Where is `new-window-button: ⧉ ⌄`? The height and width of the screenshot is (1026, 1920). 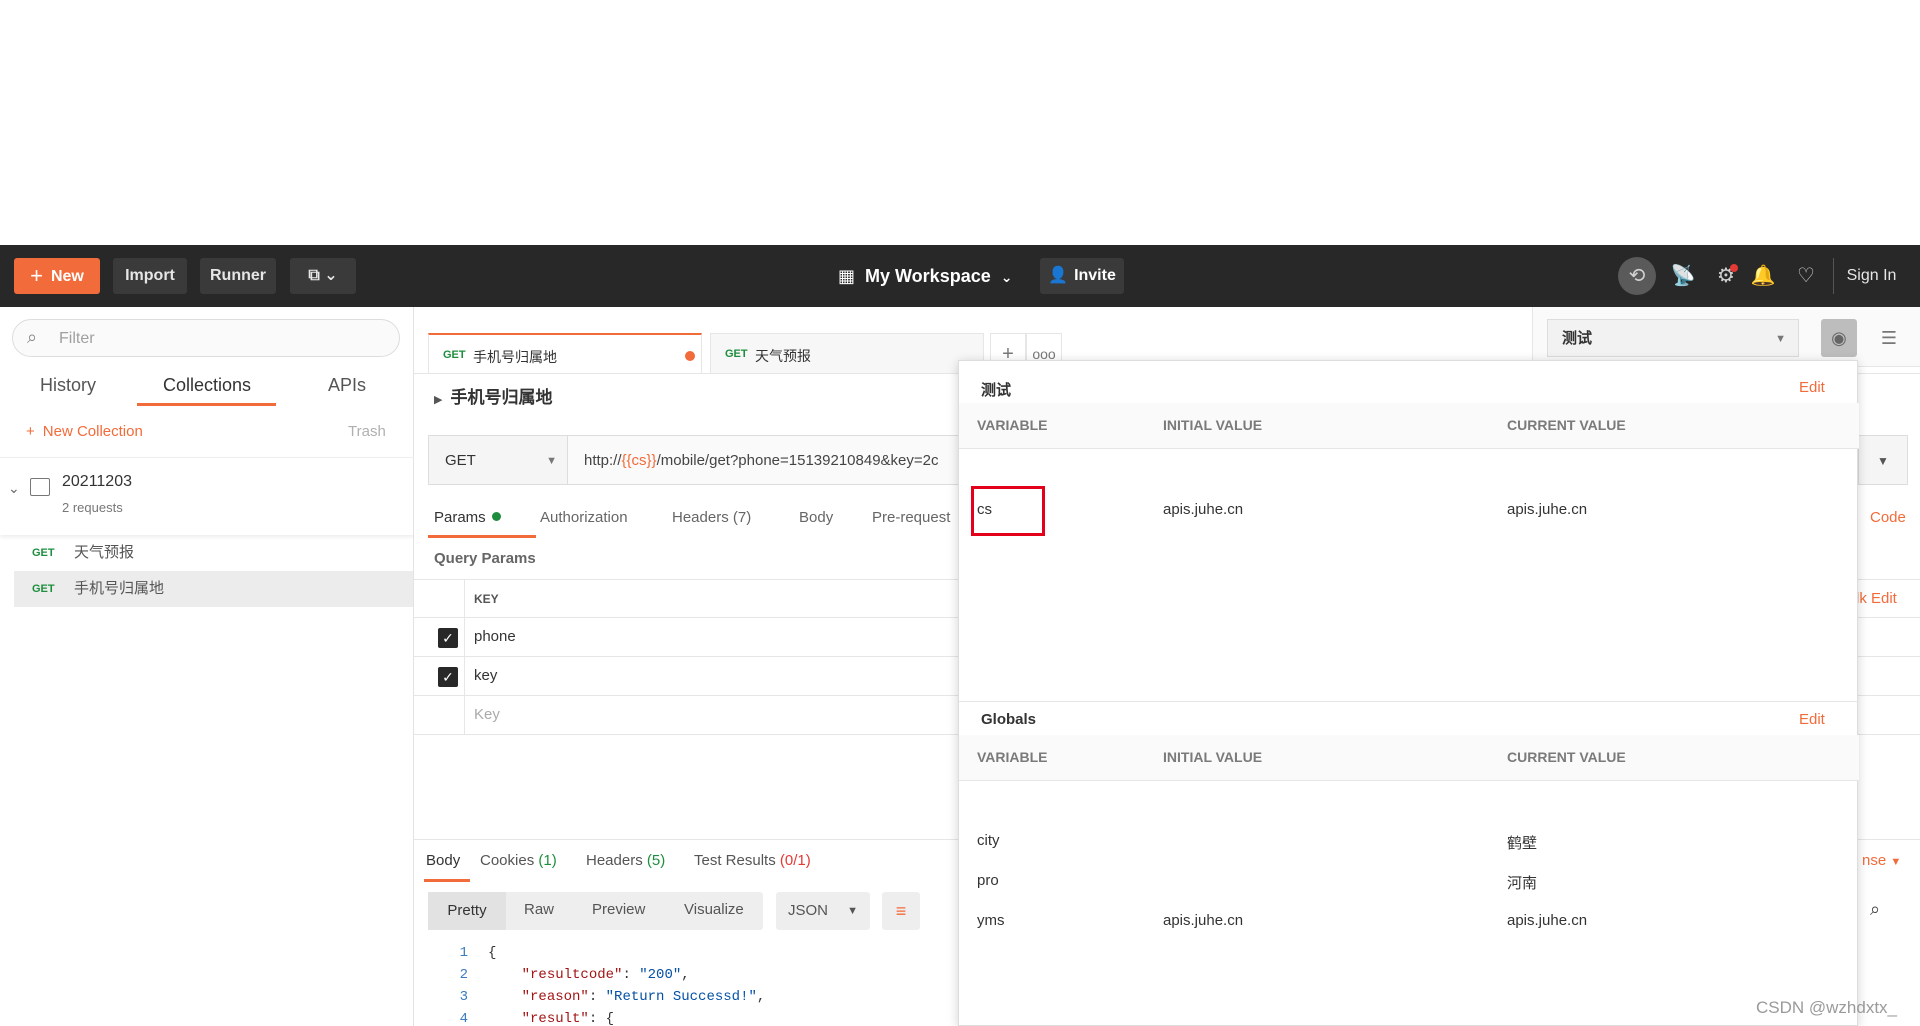 new-window-button: ⧉ ⌄ is located at coordinates (323, 276).